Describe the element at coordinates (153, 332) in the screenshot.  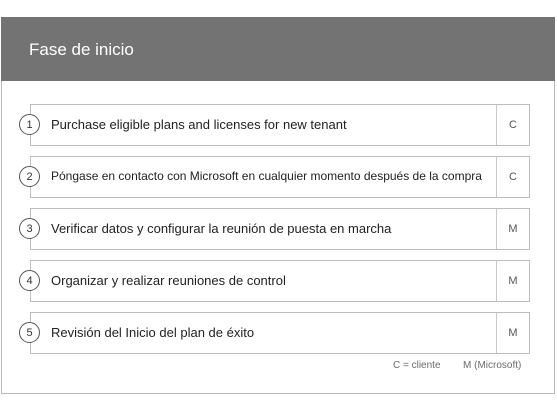
I see `step-label: Revisión del Inicio del plan de éxito` at that location.